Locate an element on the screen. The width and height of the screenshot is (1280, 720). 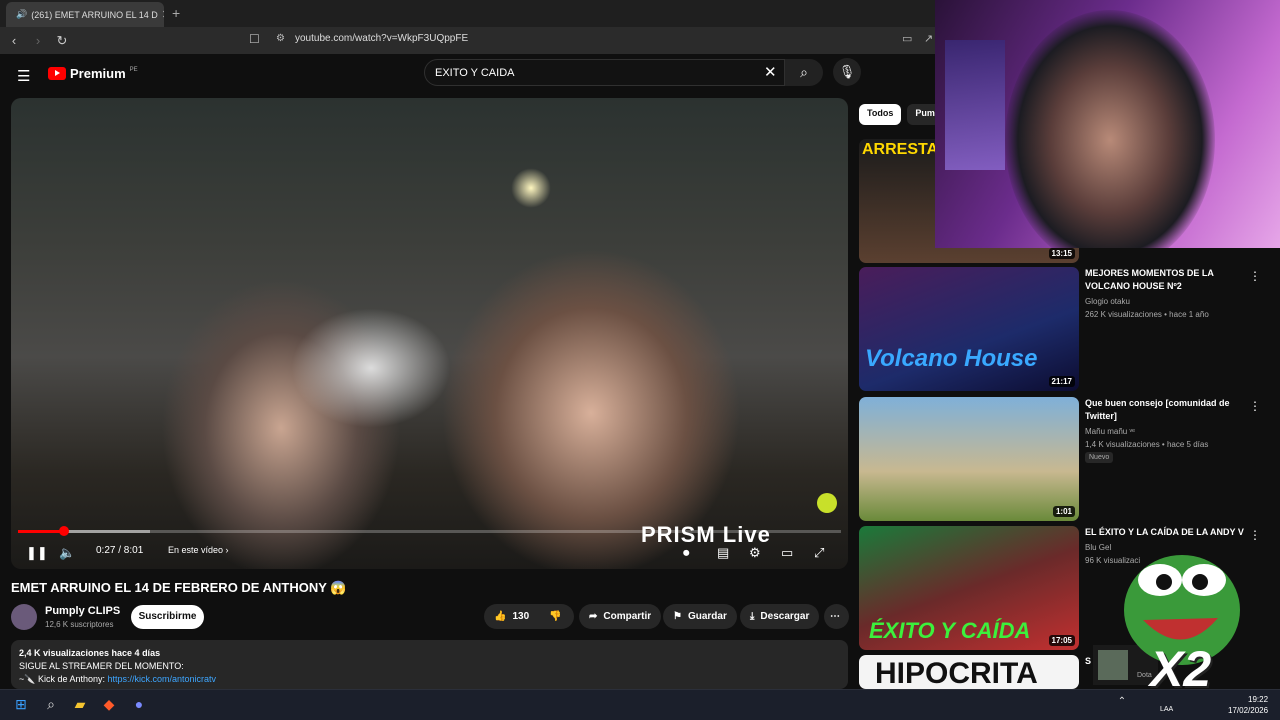
search-button: ⌕ is located at coordinates (804, 72).